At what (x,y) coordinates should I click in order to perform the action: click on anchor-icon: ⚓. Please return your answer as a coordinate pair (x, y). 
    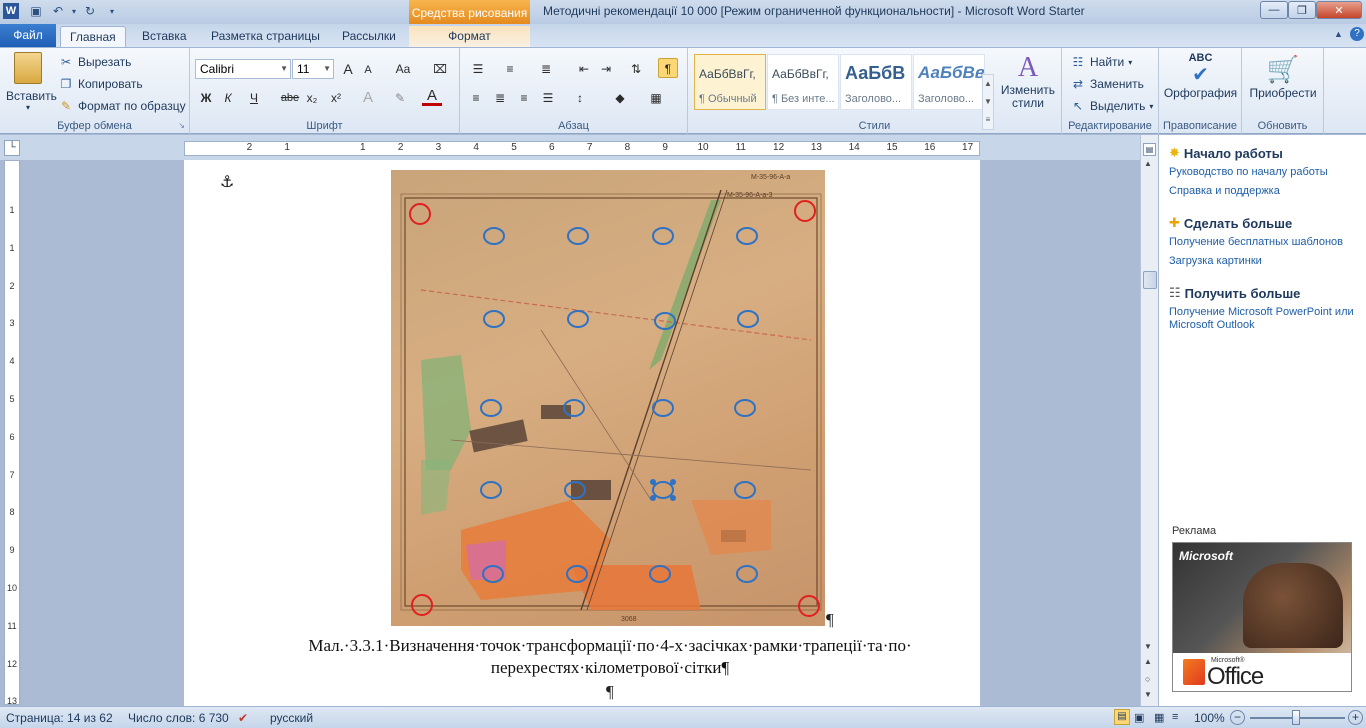
    Looking at the image, I should click on (227, 182).